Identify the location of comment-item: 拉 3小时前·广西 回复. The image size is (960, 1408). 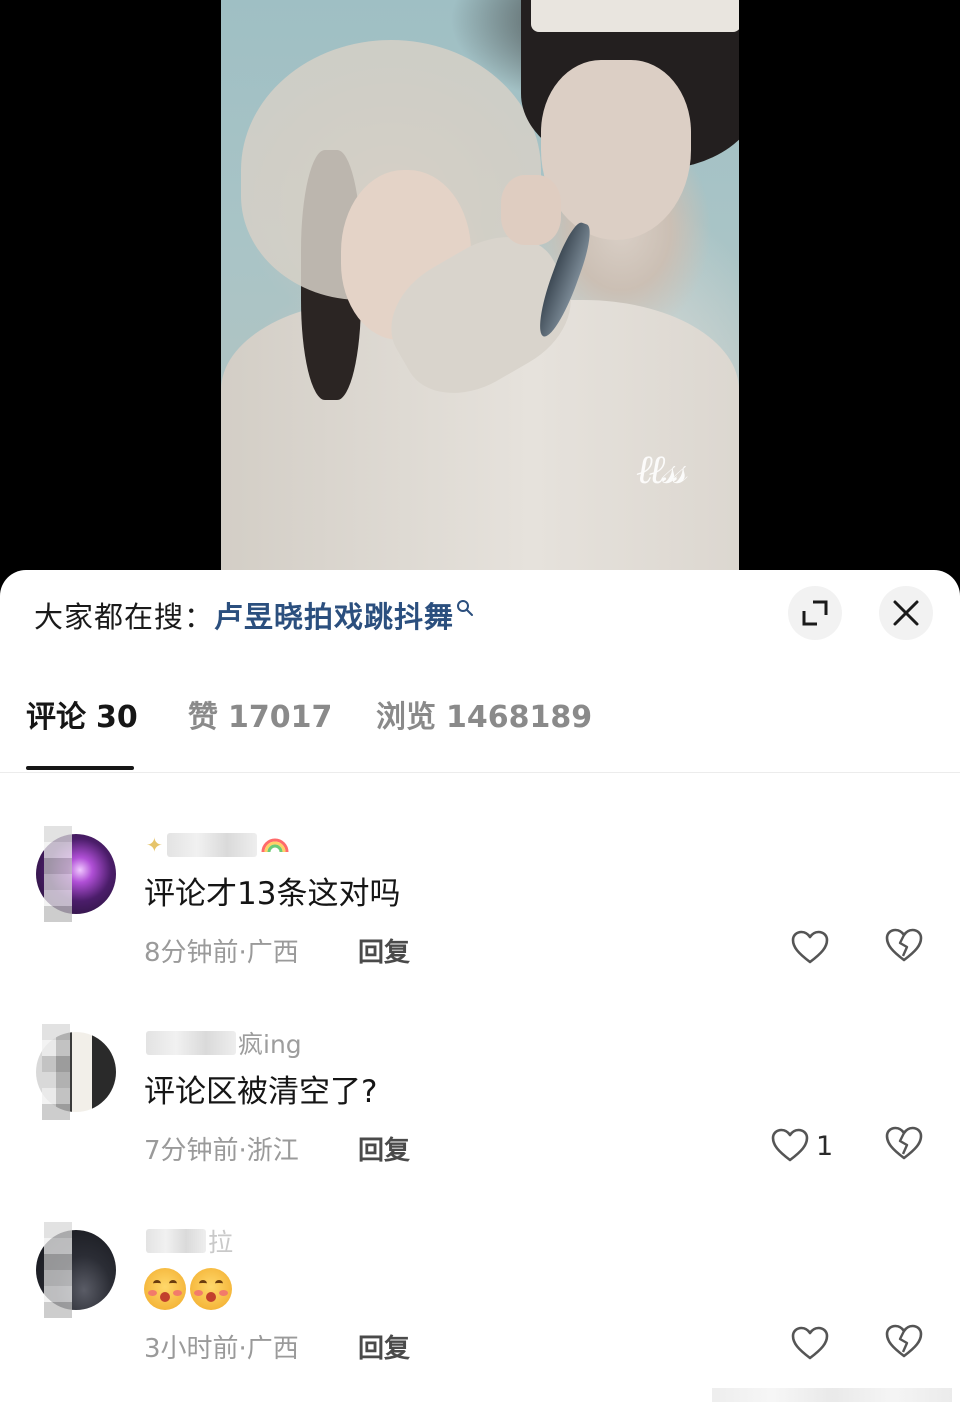
(480, 1312).